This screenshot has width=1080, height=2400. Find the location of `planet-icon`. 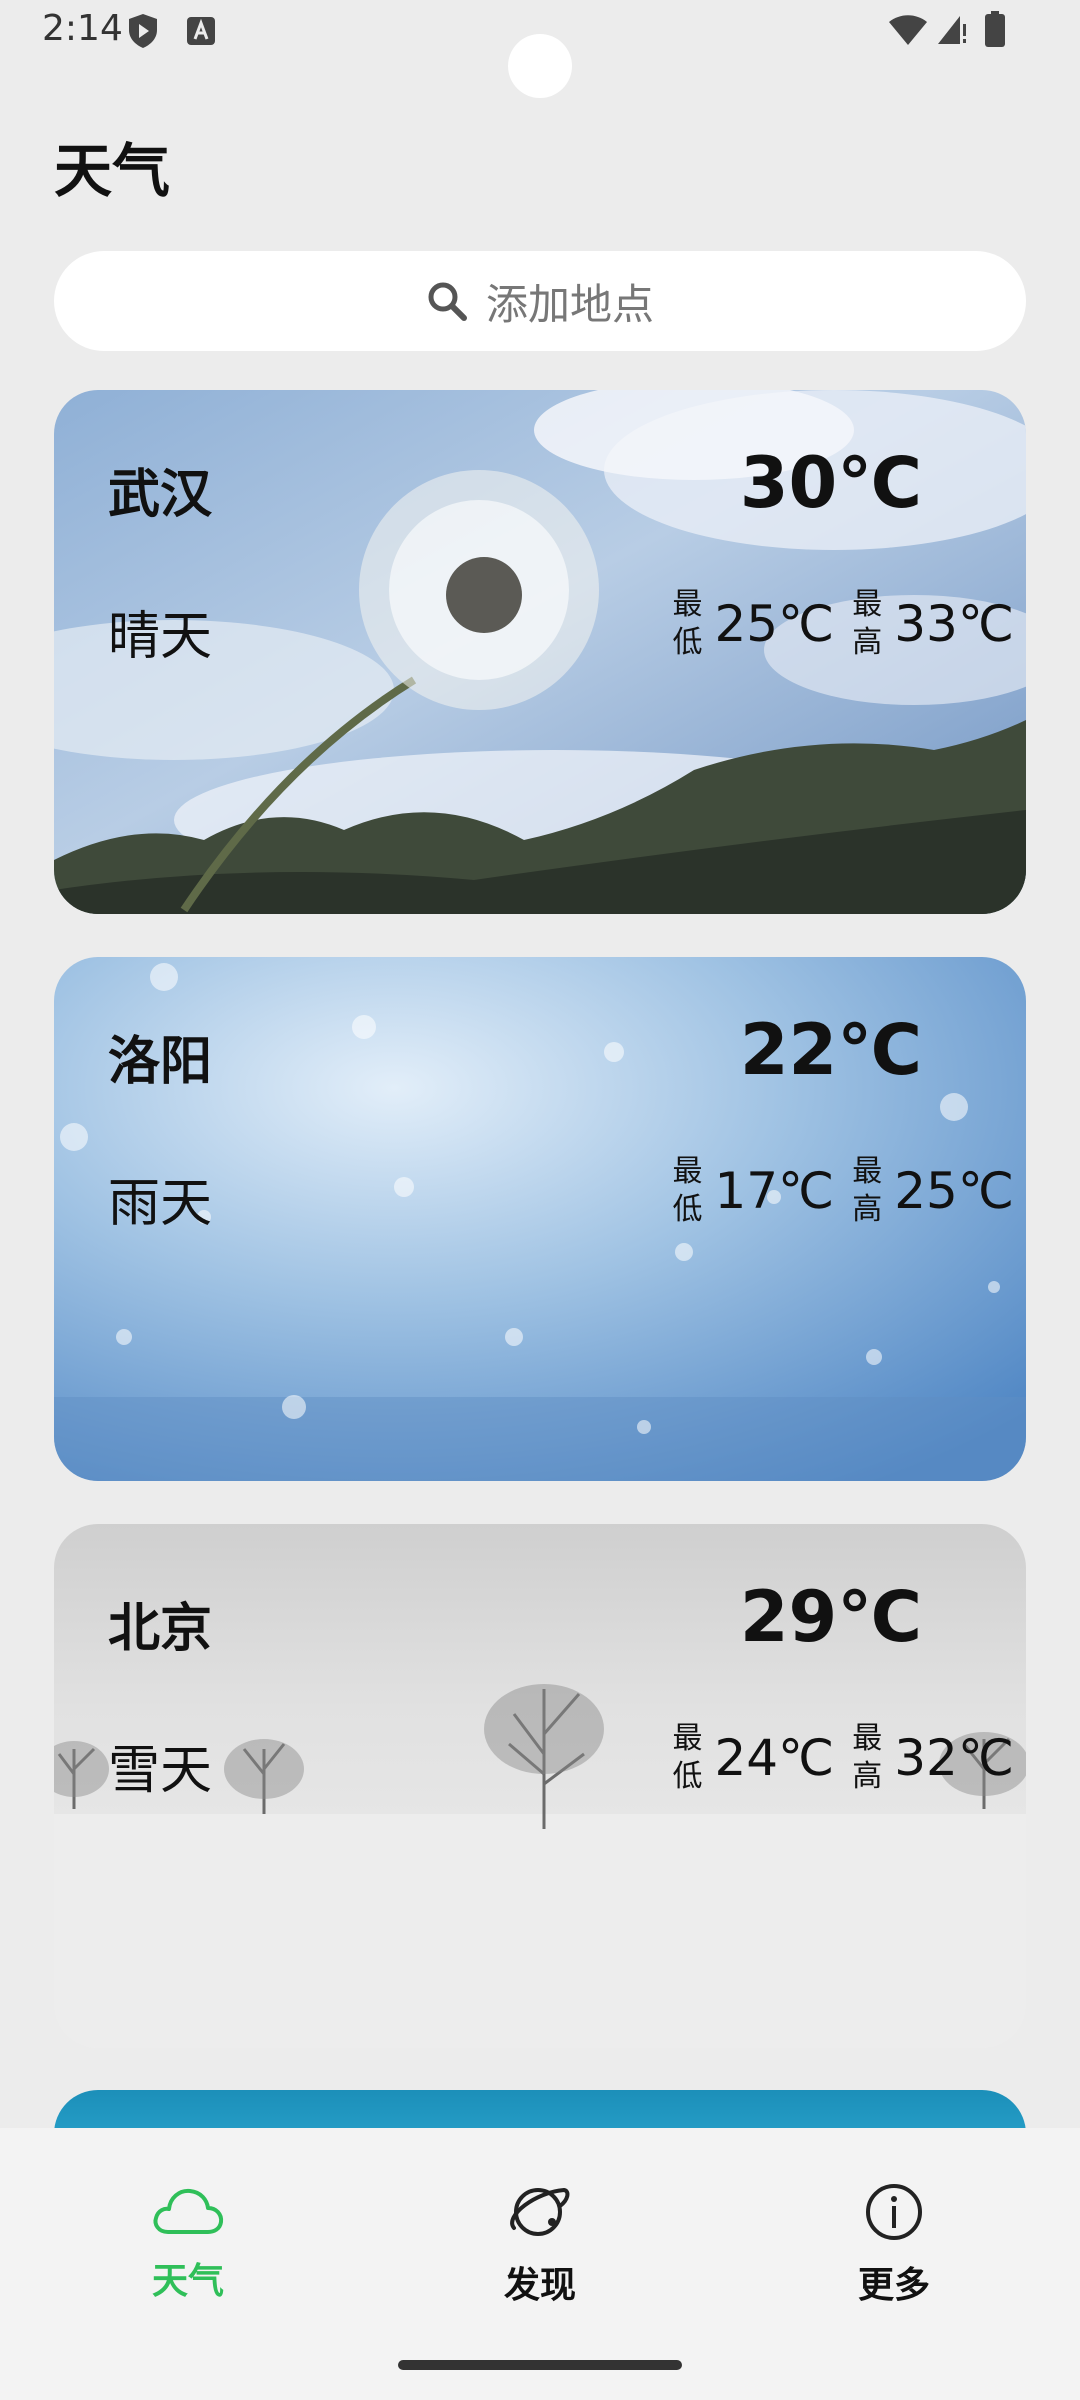

planet-icon is located at coordinates (540, 2211).